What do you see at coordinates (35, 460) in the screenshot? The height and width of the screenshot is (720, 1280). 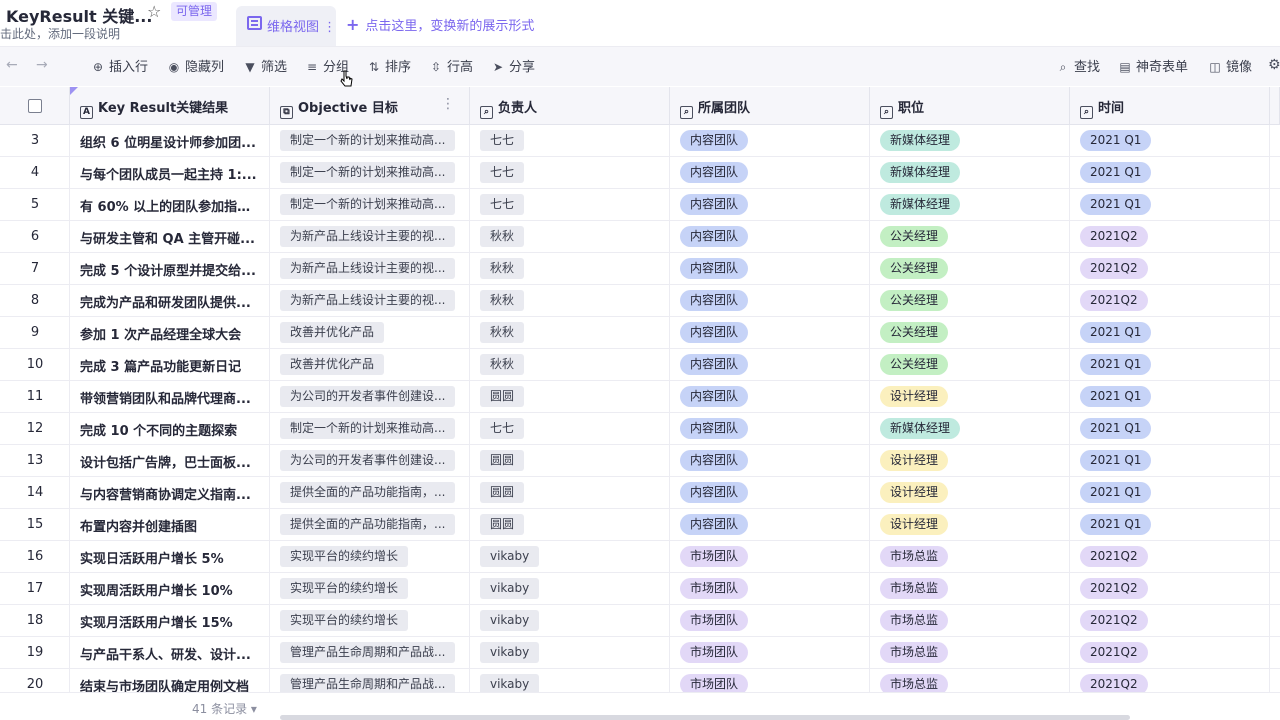 I see `row-number-cell: 13` at bounding box center [35, 460].